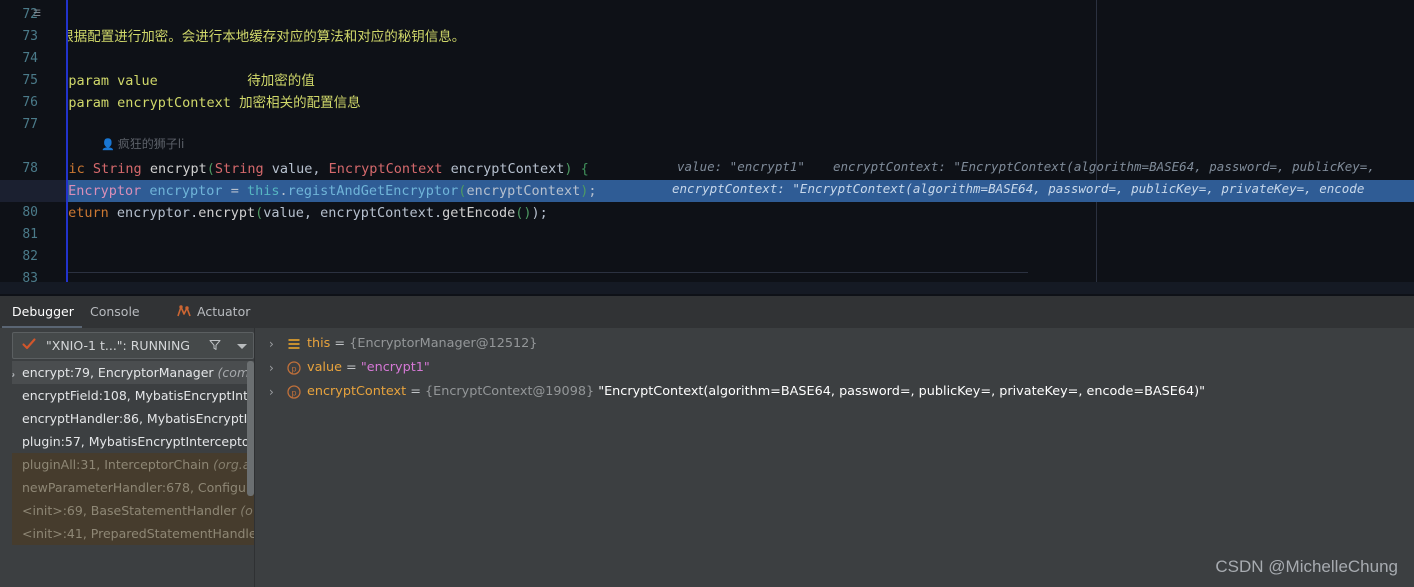 The height and width of the screenshot is (587, 1414). I want to click on stack-frame-name: plugin:57, MybatisEncryptIntercepto, so click(136, 441).